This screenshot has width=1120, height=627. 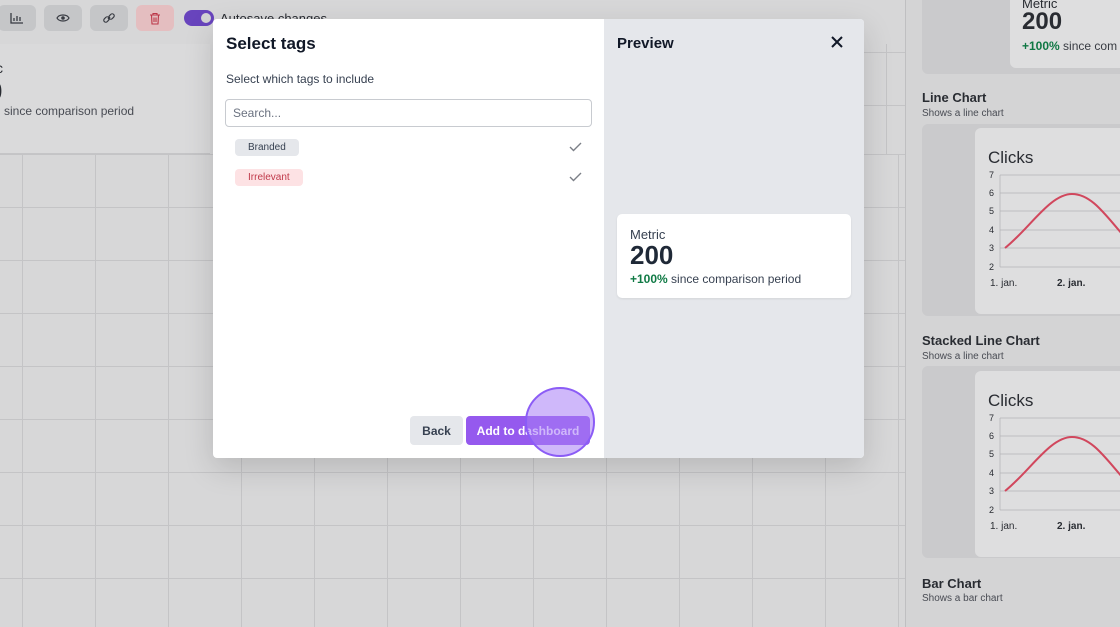 What do you see at coordinates (649, 279) in the screenshot?
I see `preview-metric-change: +100%` at bounding box center [649, 279].